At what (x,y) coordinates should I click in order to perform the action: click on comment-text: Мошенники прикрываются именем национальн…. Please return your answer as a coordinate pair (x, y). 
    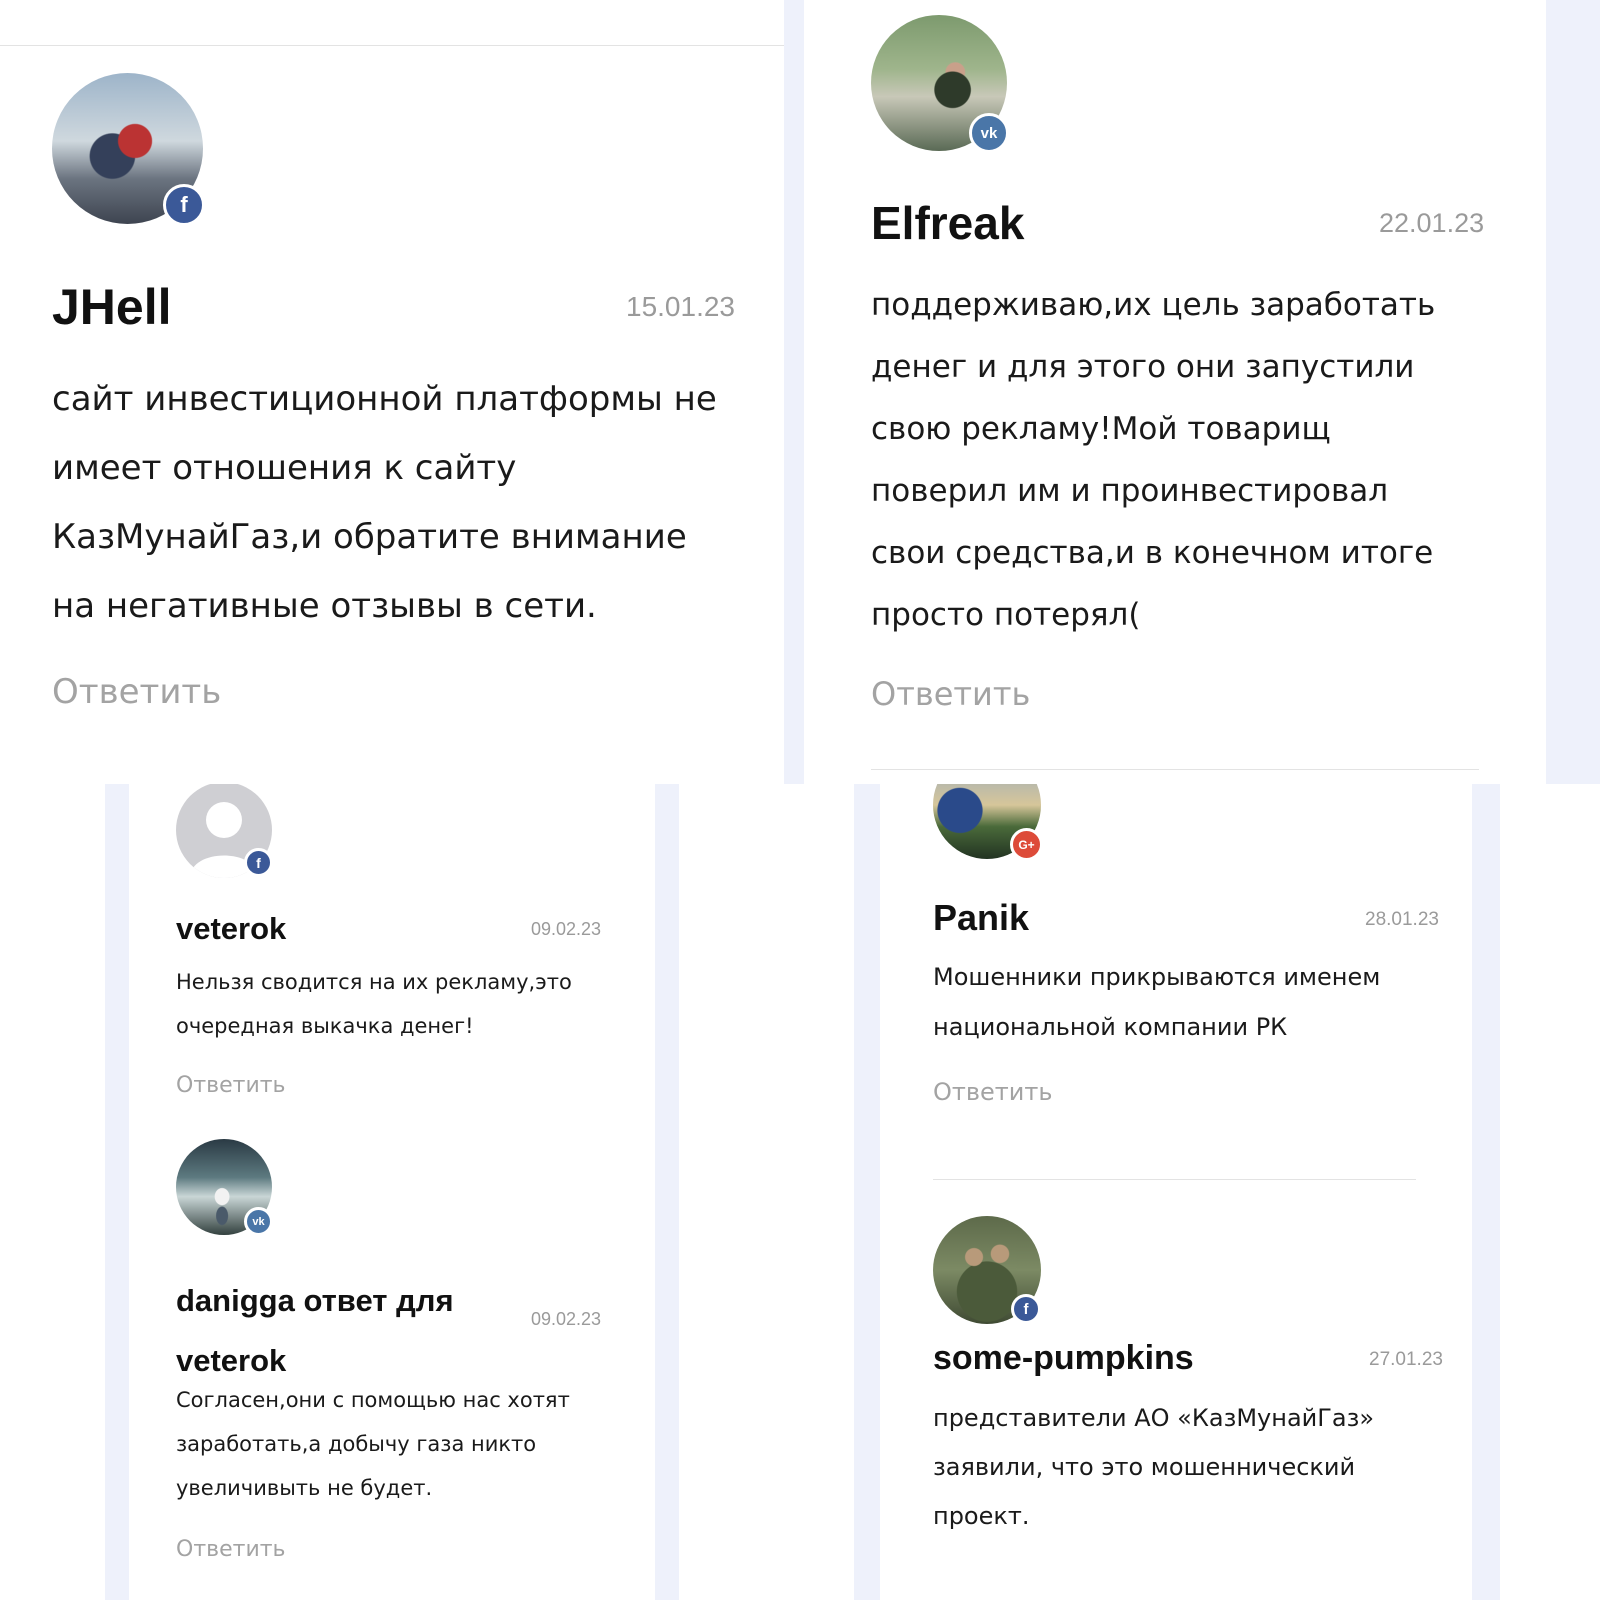
    Looking at the image, I should click on (1157, 1002).